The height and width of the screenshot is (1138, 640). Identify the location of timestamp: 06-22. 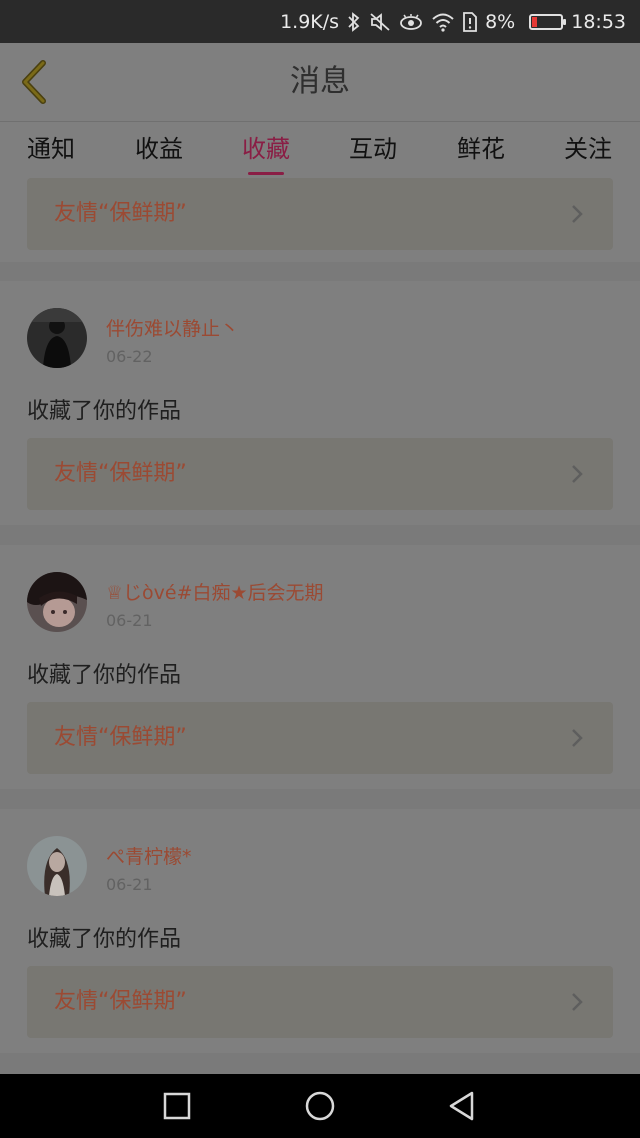
(129, 356).